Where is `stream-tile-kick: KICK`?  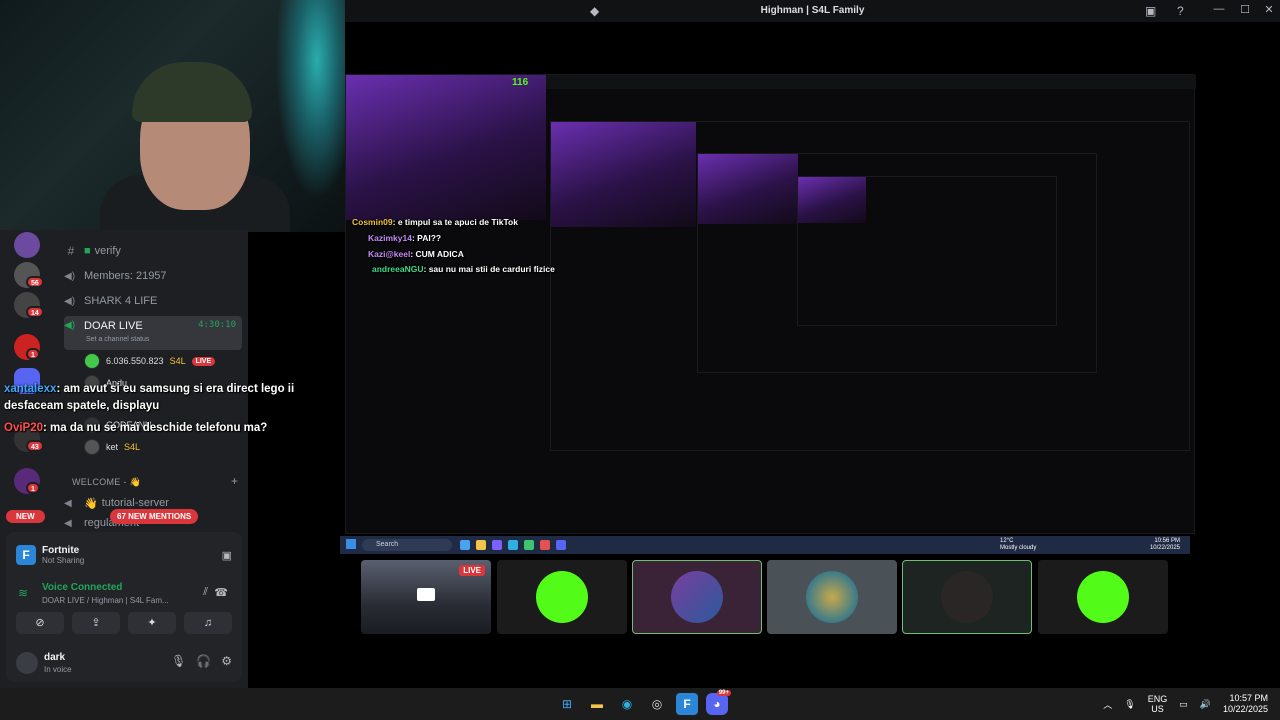
stream-tile-kick: KICK is located at coordinates (562, 597).